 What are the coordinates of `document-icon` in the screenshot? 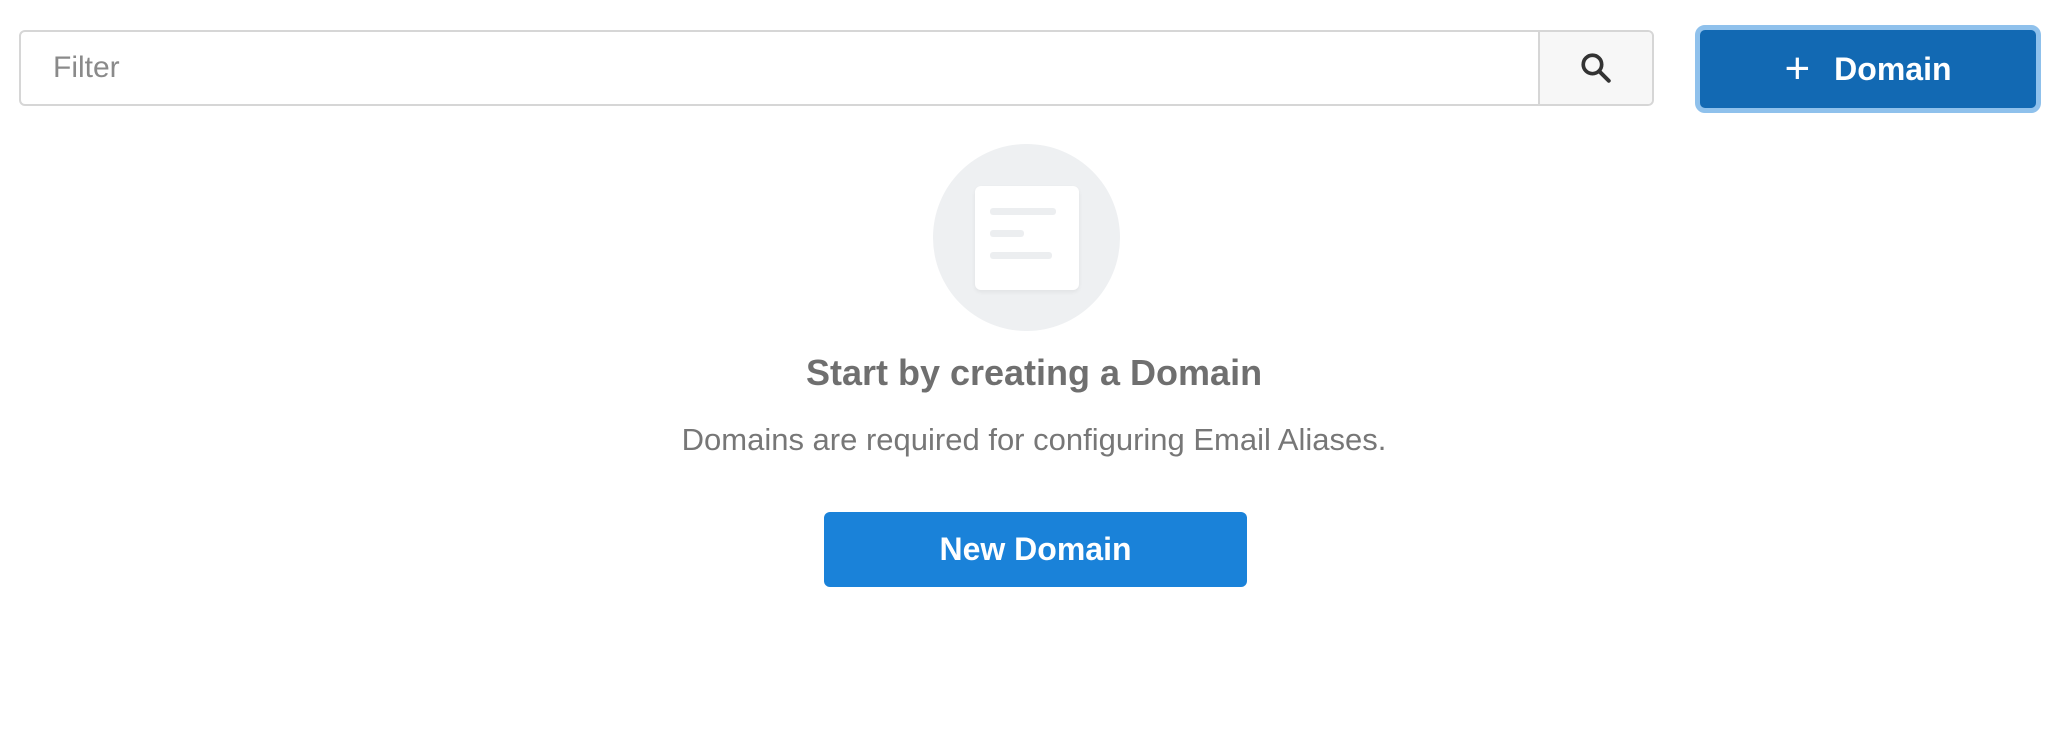 It's located at (1027, 238).